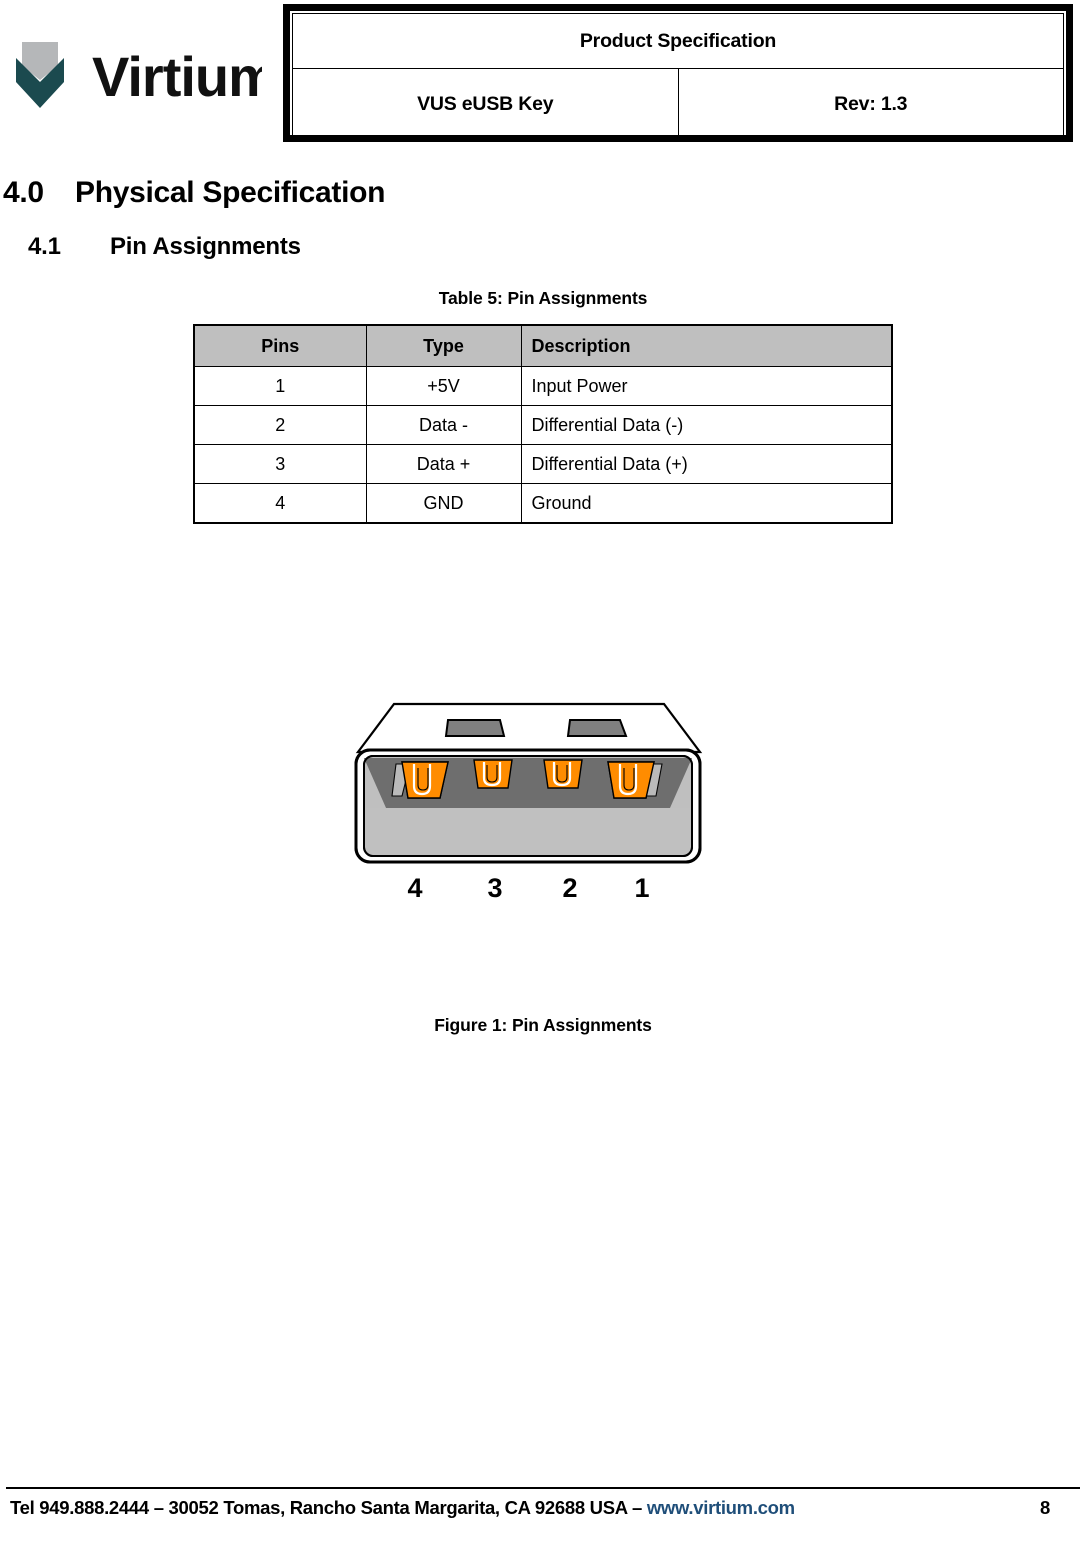 The width and height of the screenshot is (1086, 1542). What do you see at coordinates (475, 728) in the screenshot?
I see `connector-top-slot-left-icon` at bounding box center [475, 728].